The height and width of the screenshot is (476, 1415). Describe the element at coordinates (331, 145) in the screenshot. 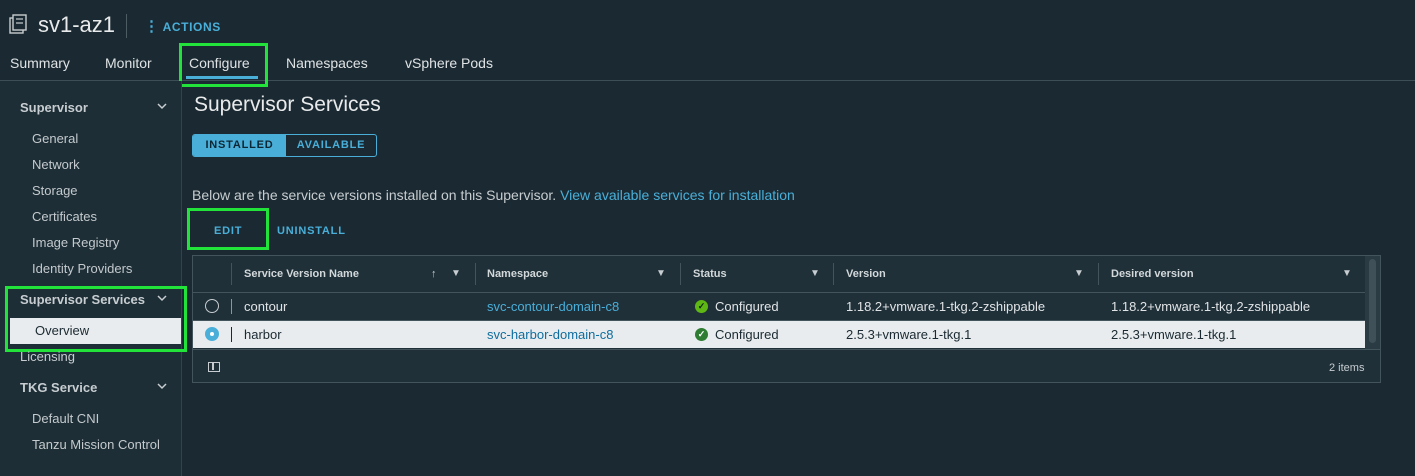

I see `available-tab-button: AVAILABLE` at that location.